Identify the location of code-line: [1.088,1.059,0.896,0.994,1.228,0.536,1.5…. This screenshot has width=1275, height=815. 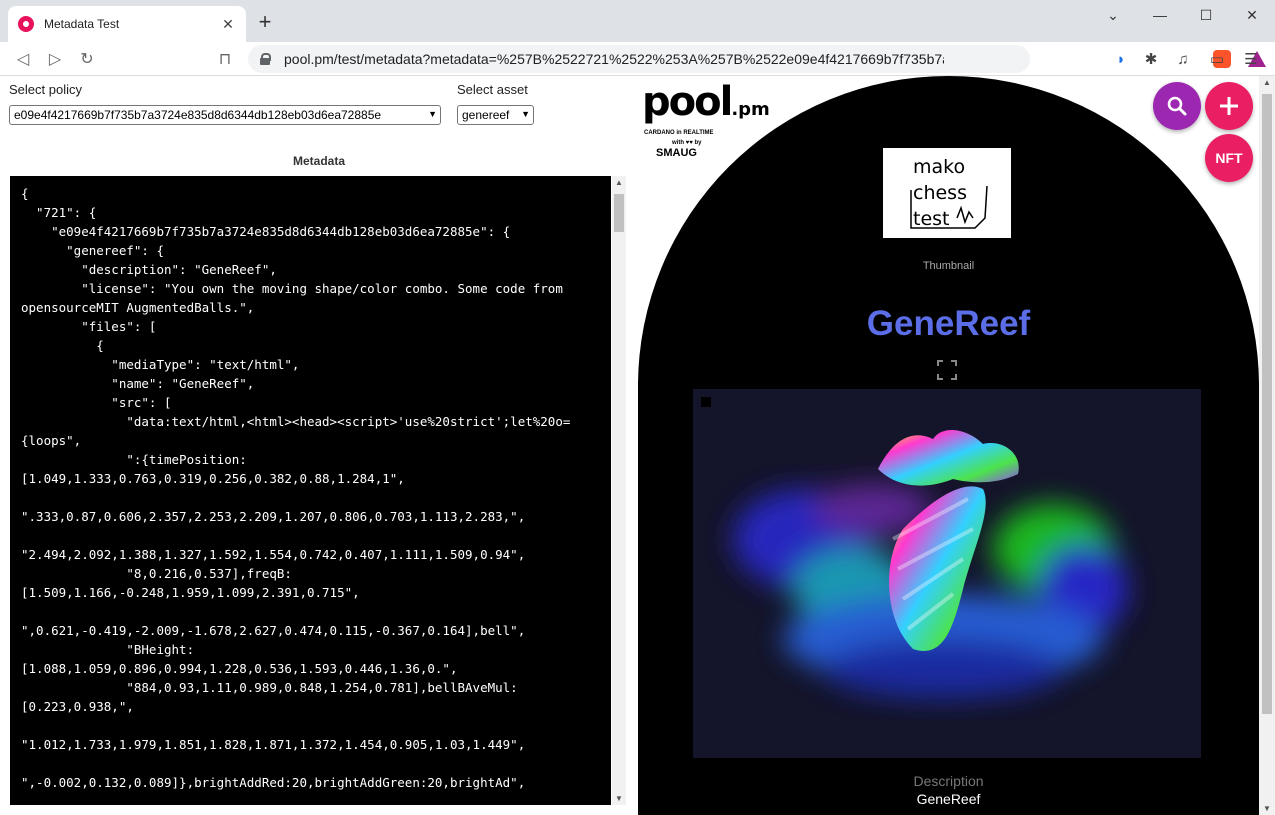
(239, 668).